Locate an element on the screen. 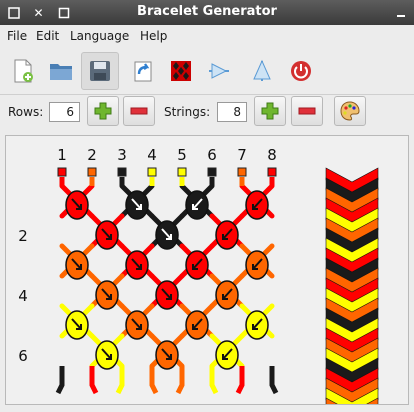  open-button is located at coordinates (61, 71).